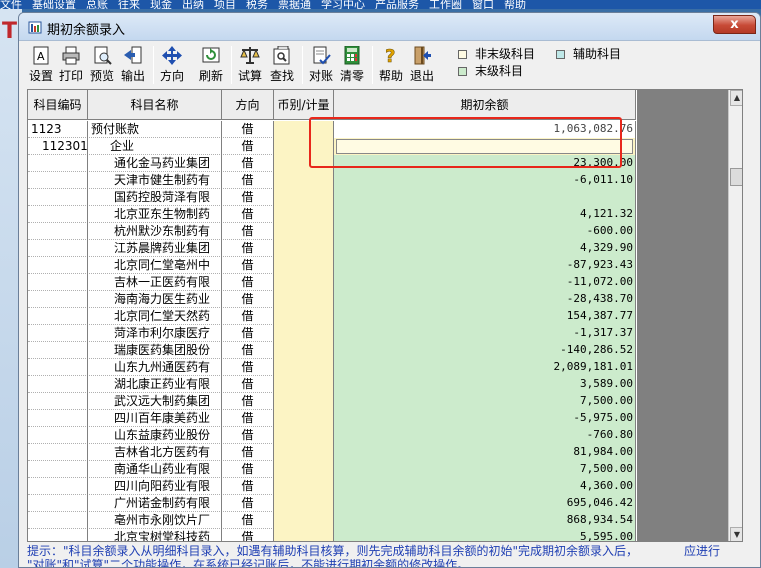  Describe the element at coordinates (485, 384) in the screenshot. I see `cell-amount: 3,589.00` at that location.